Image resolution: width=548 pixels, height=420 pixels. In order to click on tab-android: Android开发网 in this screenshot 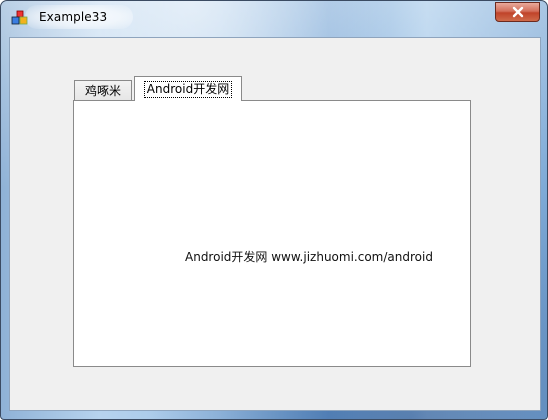, I will do `click(188, 88)`.